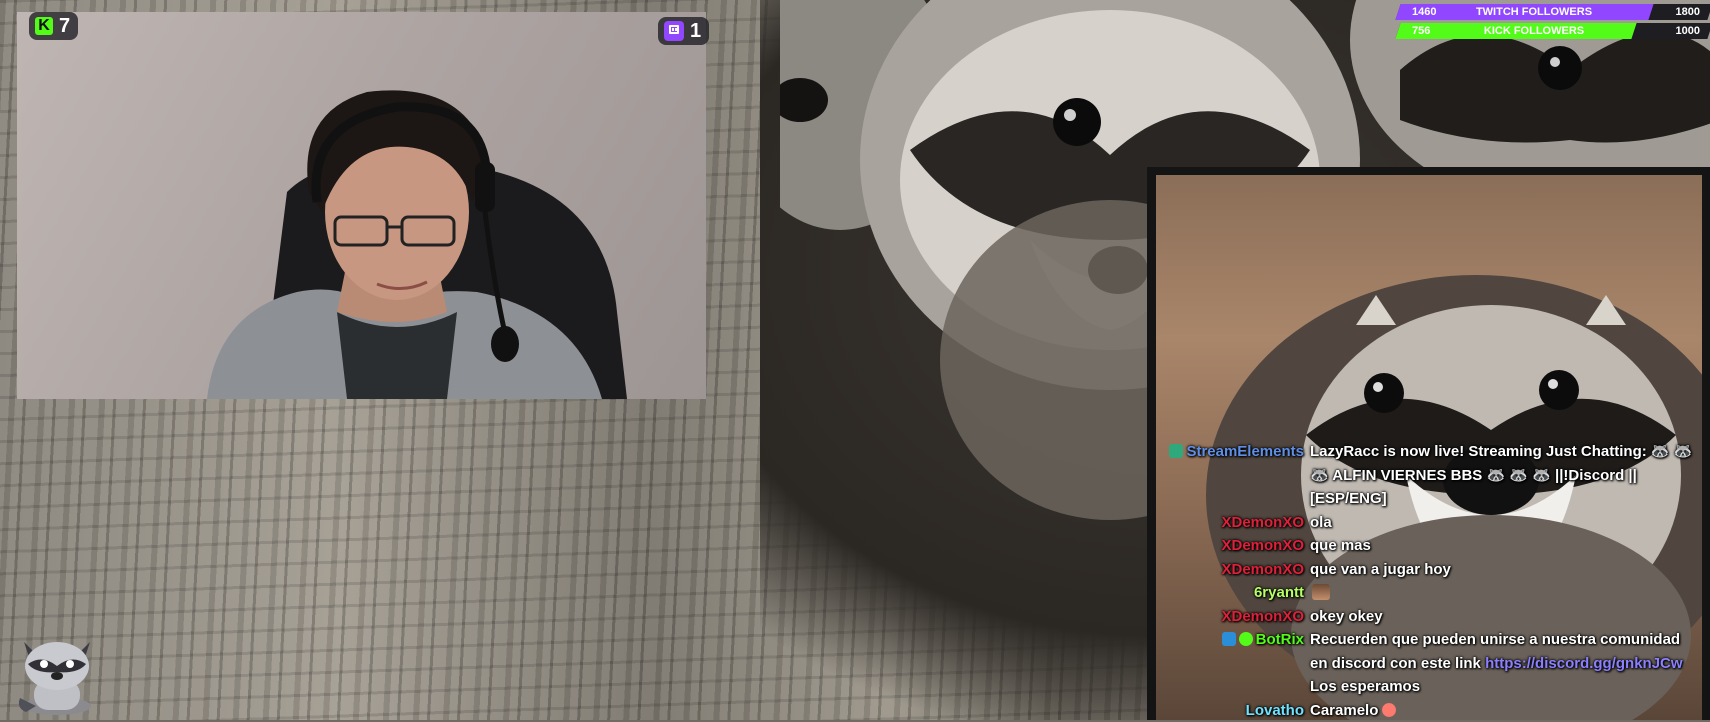  I want to click on chat-text-after-link: Los esperamos, so click(1365, 686).